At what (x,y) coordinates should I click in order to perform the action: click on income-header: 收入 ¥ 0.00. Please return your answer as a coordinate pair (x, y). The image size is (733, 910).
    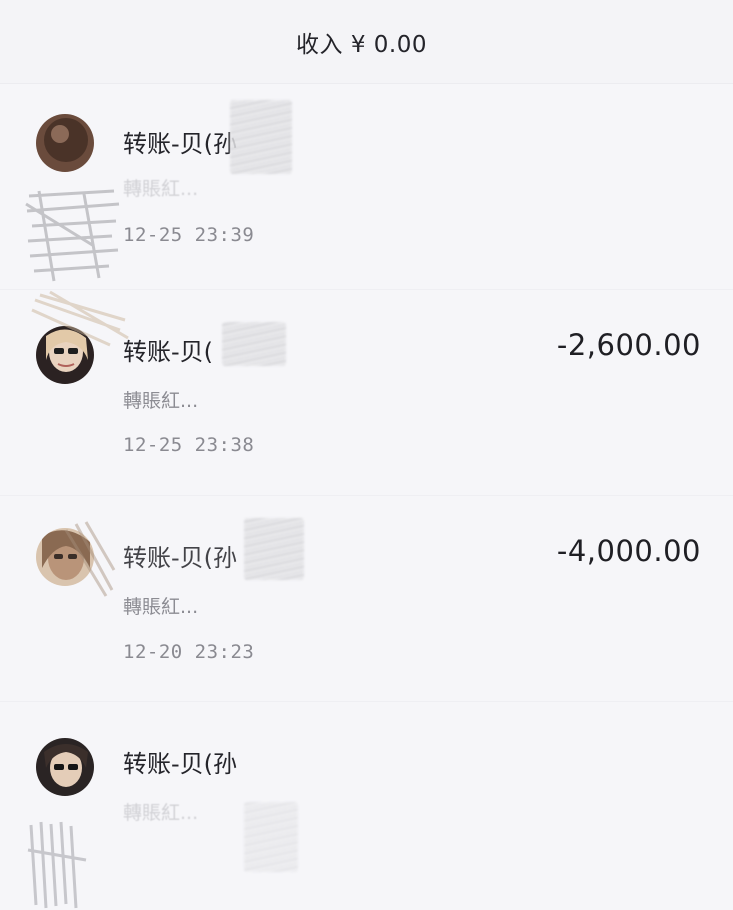
    Looking at the image, I should click on (366, 42).